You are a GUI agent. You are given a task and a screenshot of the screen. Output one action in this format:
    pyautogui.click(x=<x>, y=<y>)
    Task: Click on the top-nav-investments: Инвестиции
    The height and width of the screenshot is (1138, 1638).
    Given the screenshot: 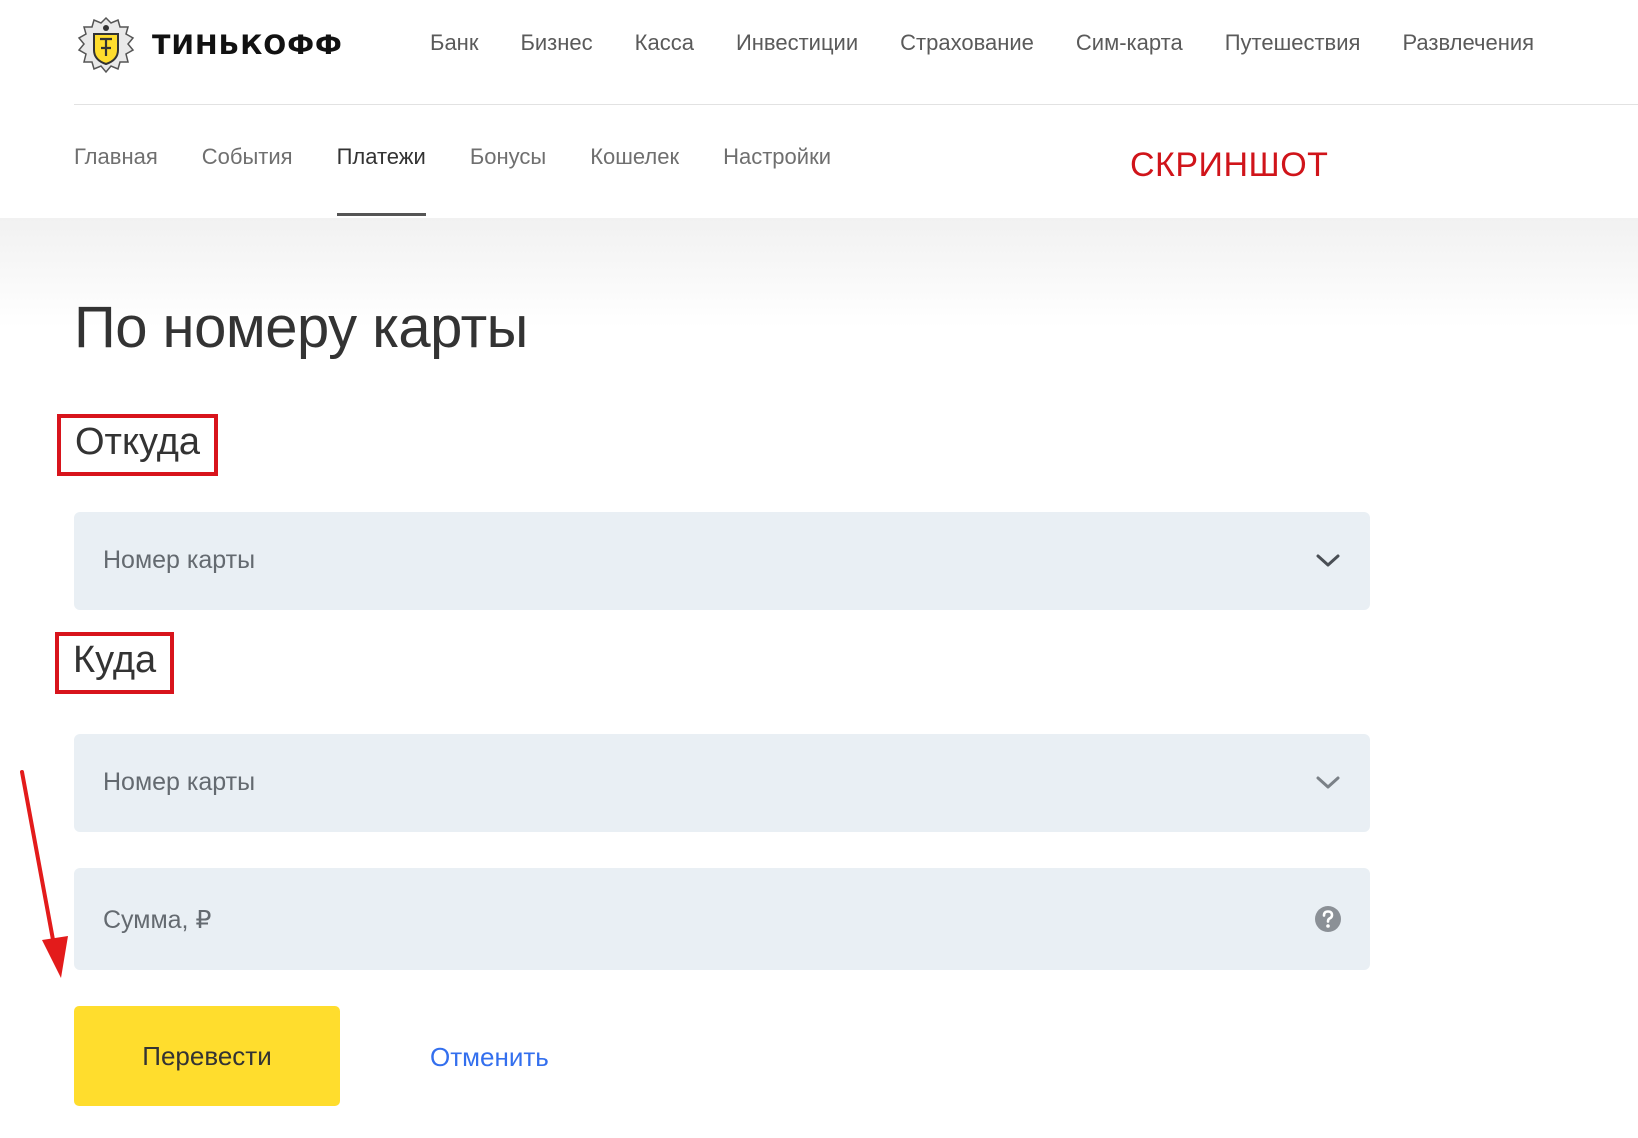 What is the action you would take?
    pyautogui.click(x=797, y=43)
    